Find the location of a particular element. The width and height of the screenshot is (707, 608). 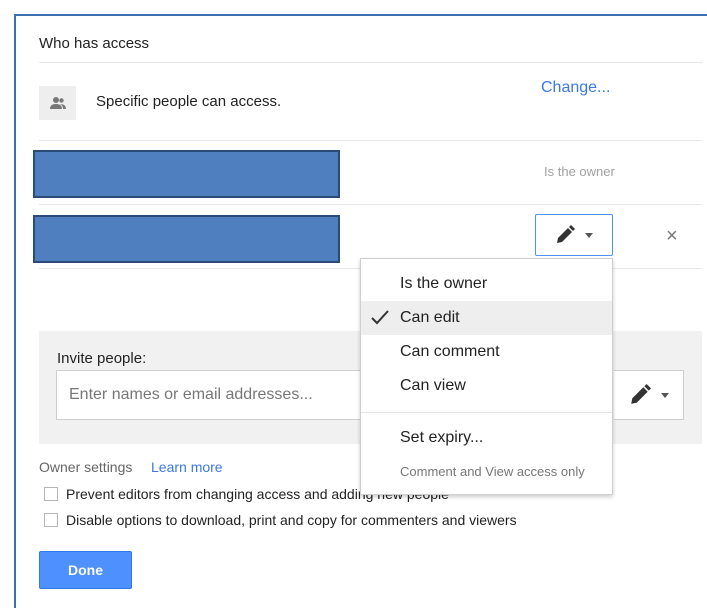

people-icon is located at coordinates (57, 103).